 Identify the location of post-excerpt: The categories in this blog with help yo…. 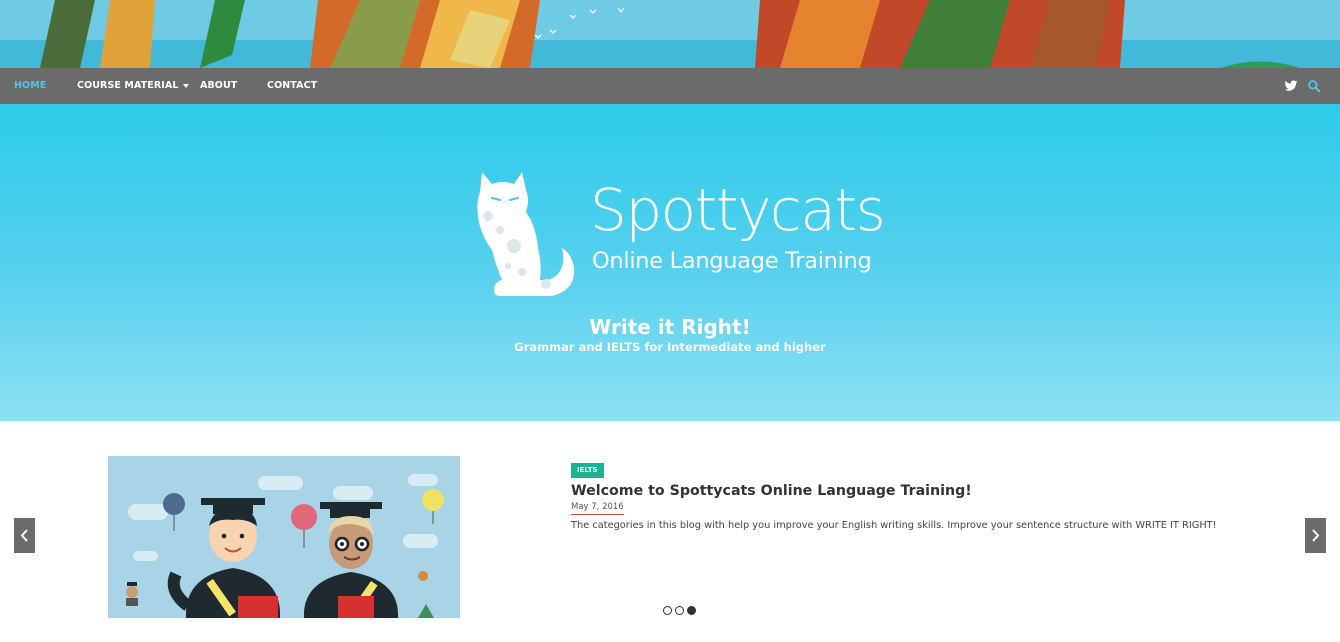
(894, 525).